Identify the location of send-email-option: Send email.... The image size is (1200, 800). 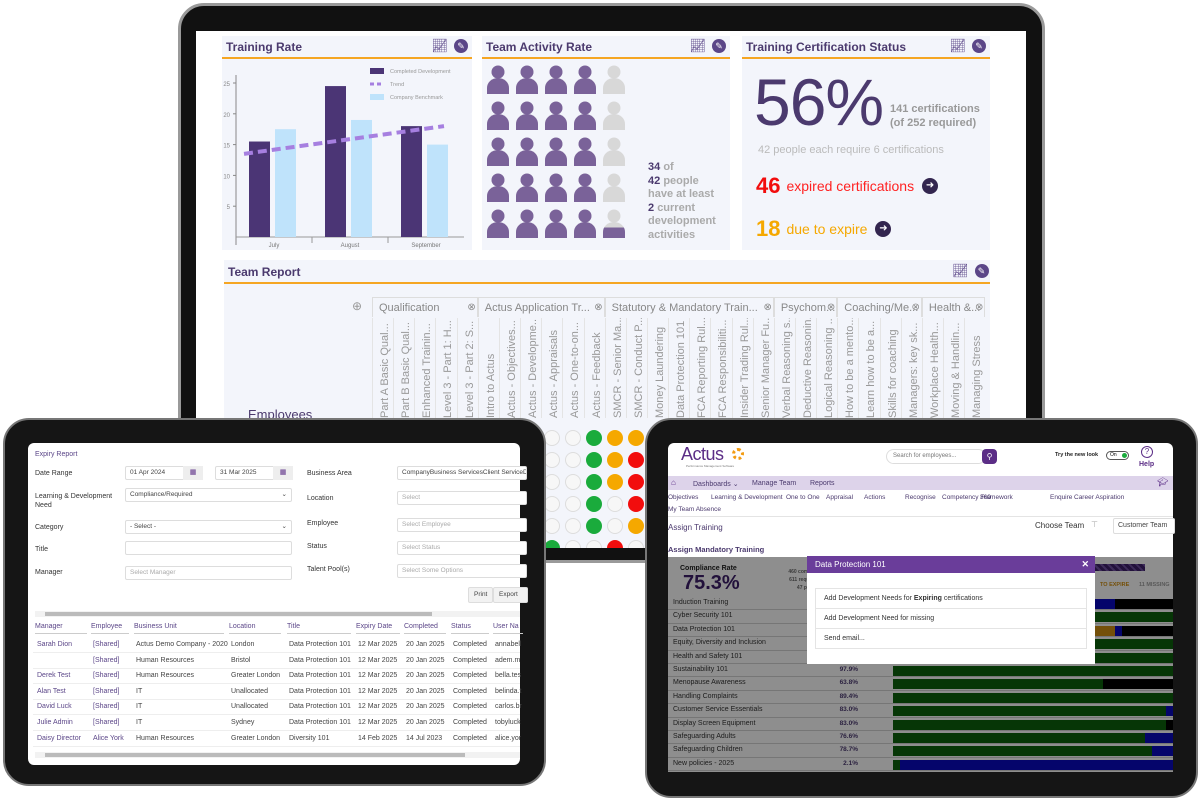
(951, 639).